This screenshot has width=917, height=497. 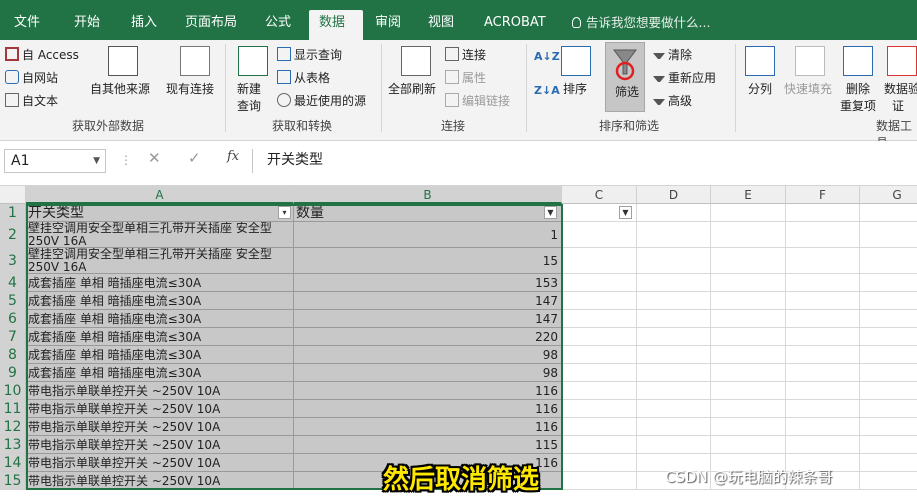 What do you see at coordinates (684, 77) in the screenshot?
I see `reapply-button: 重新应用` at bounding box center [684, 77].